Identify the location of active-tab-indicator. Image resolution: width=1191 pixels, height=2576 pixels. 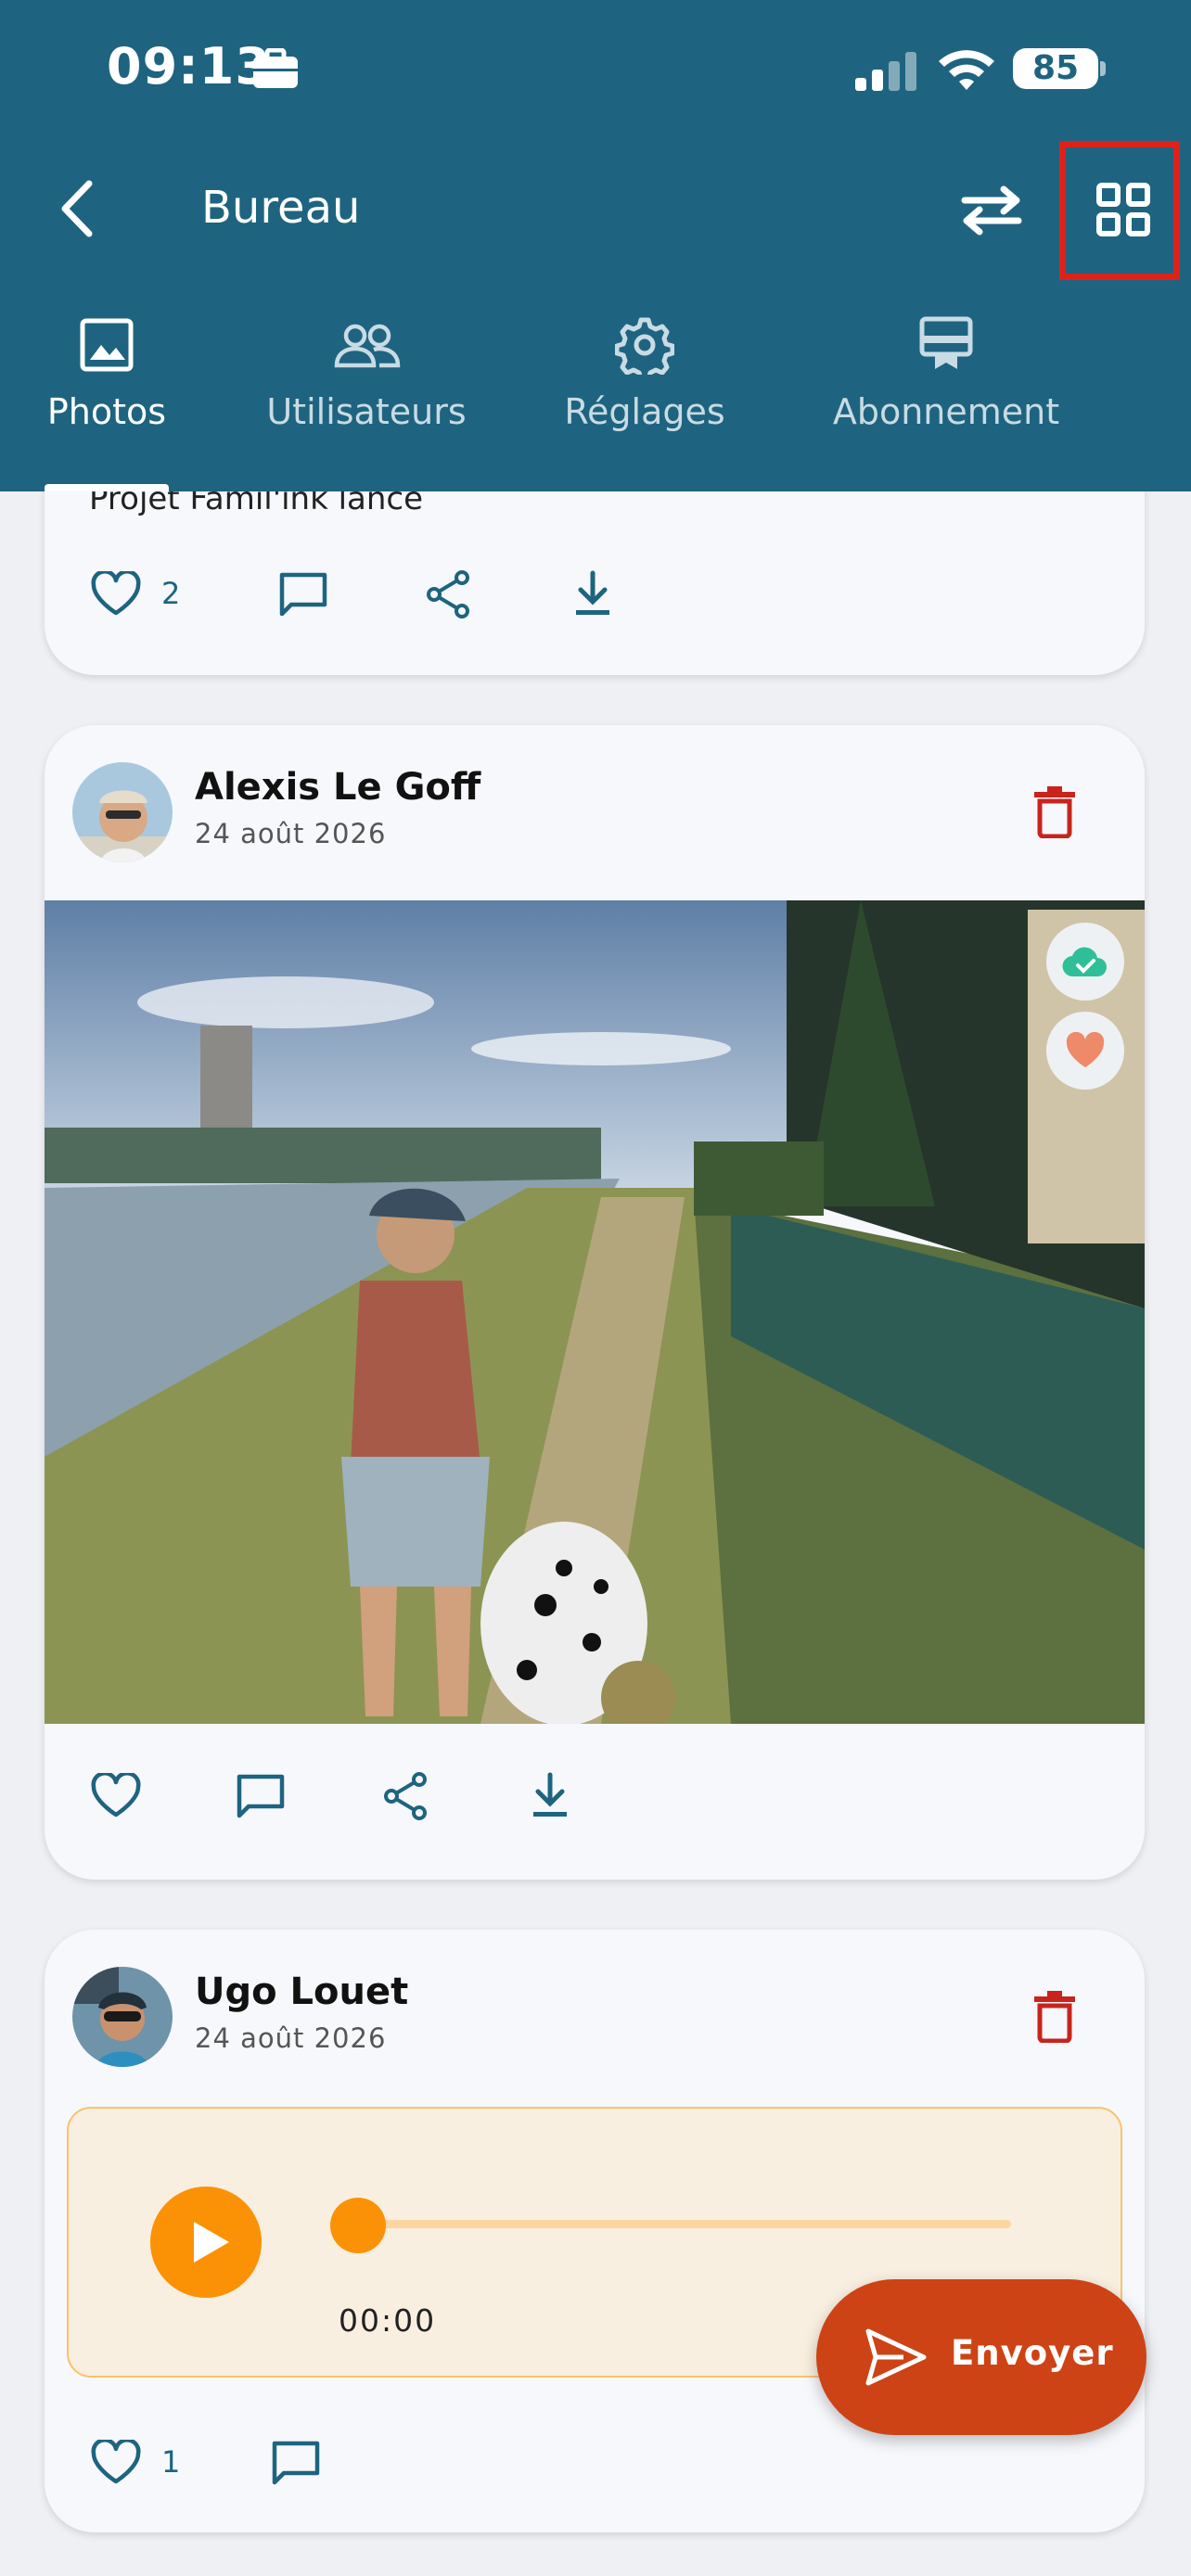
(107, 488).